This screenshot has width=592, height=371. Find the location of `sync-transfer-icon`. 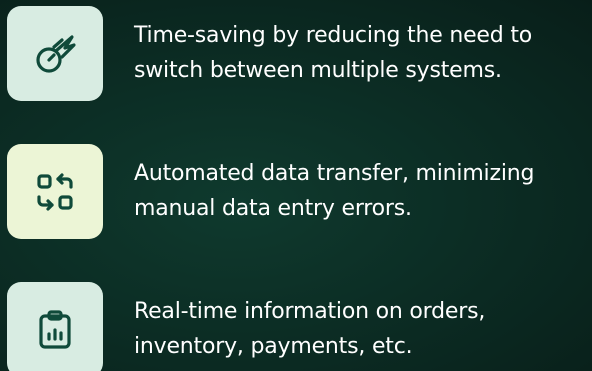

sync-transfer-icon is located at coordinates (55, 191).